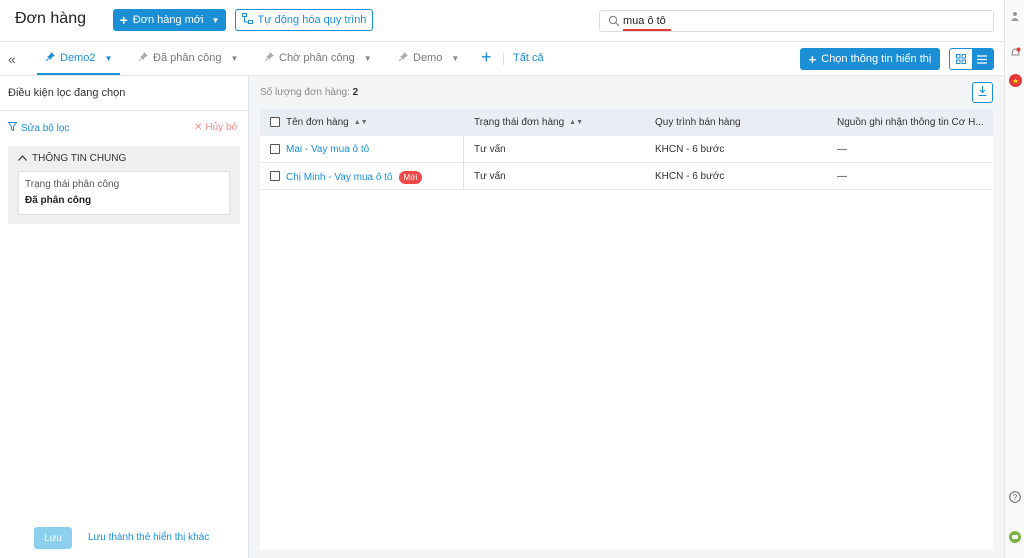 The width and height of the screenshot is (1024, 558). What do you see at coordinates (275, 122) in the screenshot?
I see `select-all-checkbox` at bounding box center [275, 122].